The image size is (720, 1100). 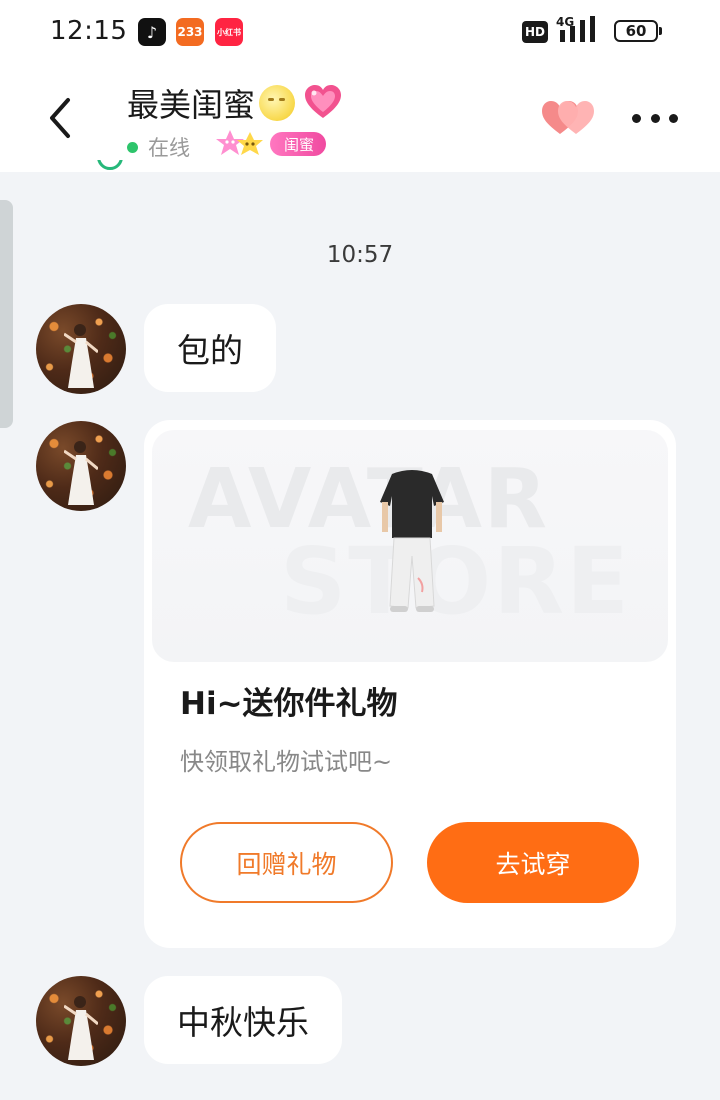 I want to click on try-on-button: 去试穿, so click(x=533, y=862).